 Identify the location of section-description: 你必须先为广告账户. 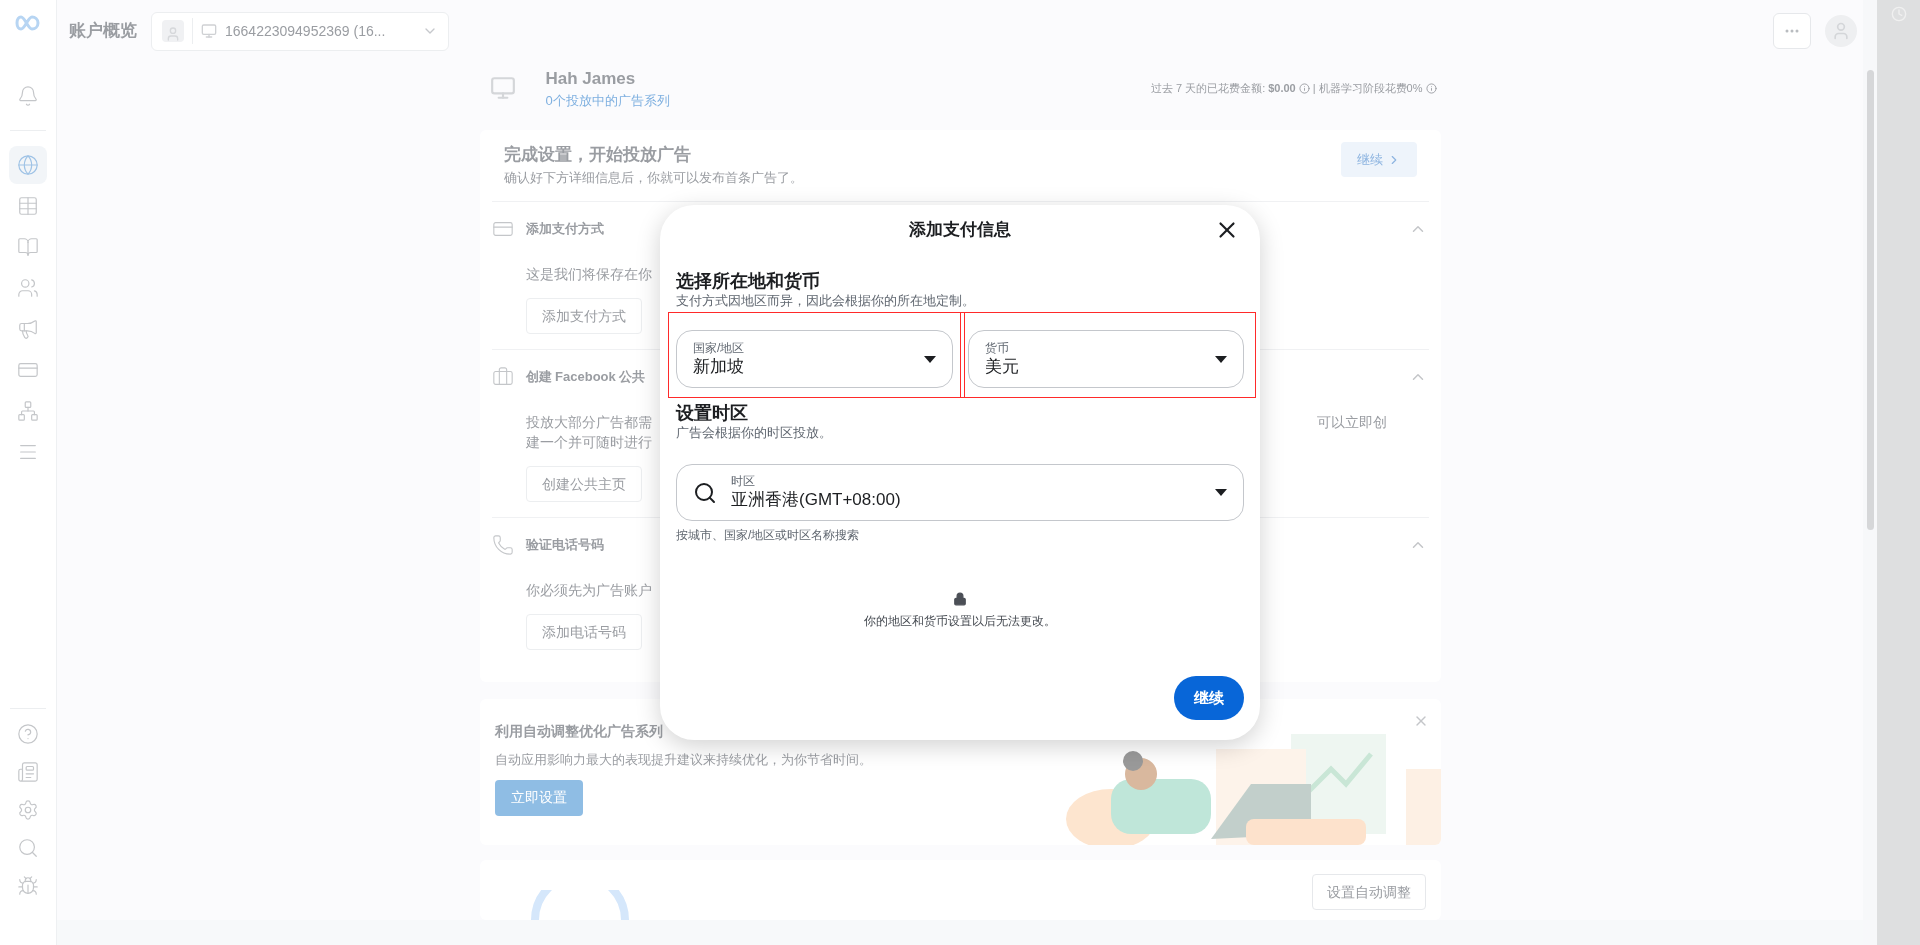
(588, 590).